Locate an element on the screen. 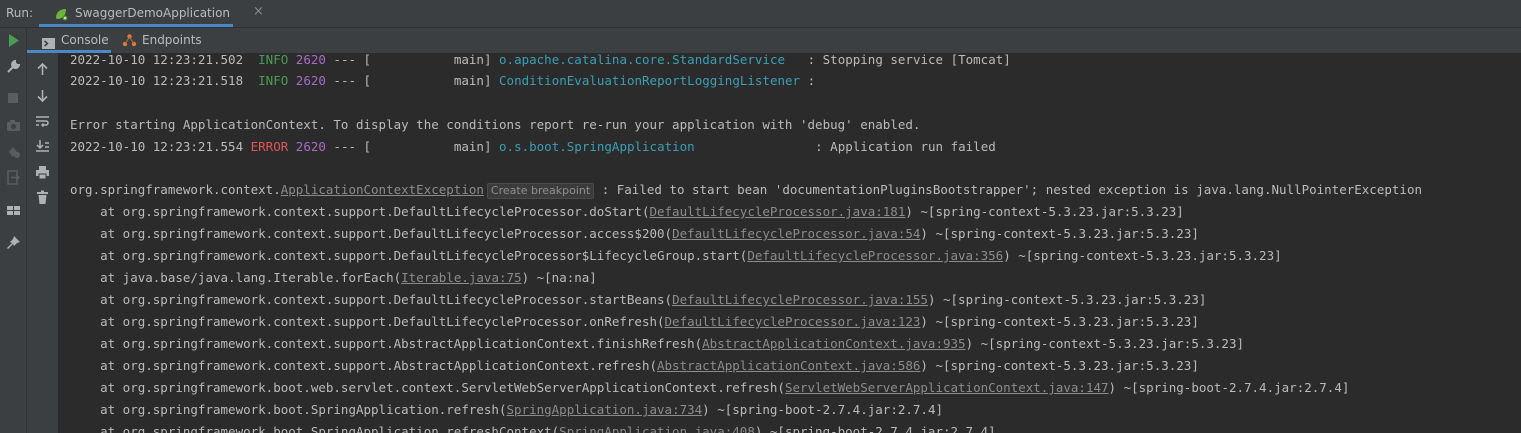  source-link: DefaultLifecycleProcessor.java:356 is located at coordinates (875, 255).